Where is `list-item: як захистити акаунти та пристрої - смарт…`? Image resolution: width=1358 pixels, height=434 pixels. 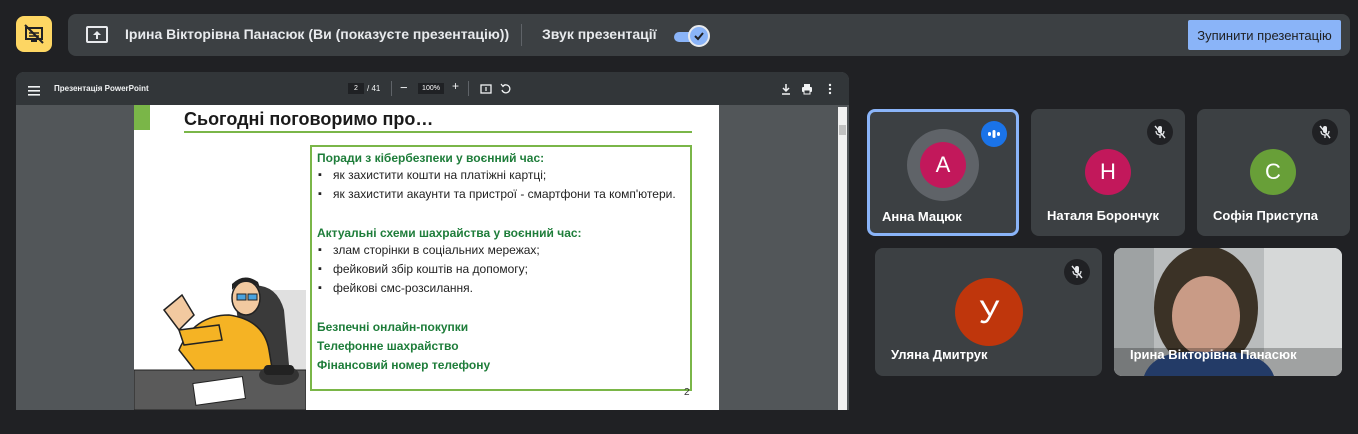 list-item: як захистити акаунти та пристрої - смарт… is located at coordinates (501, 194).